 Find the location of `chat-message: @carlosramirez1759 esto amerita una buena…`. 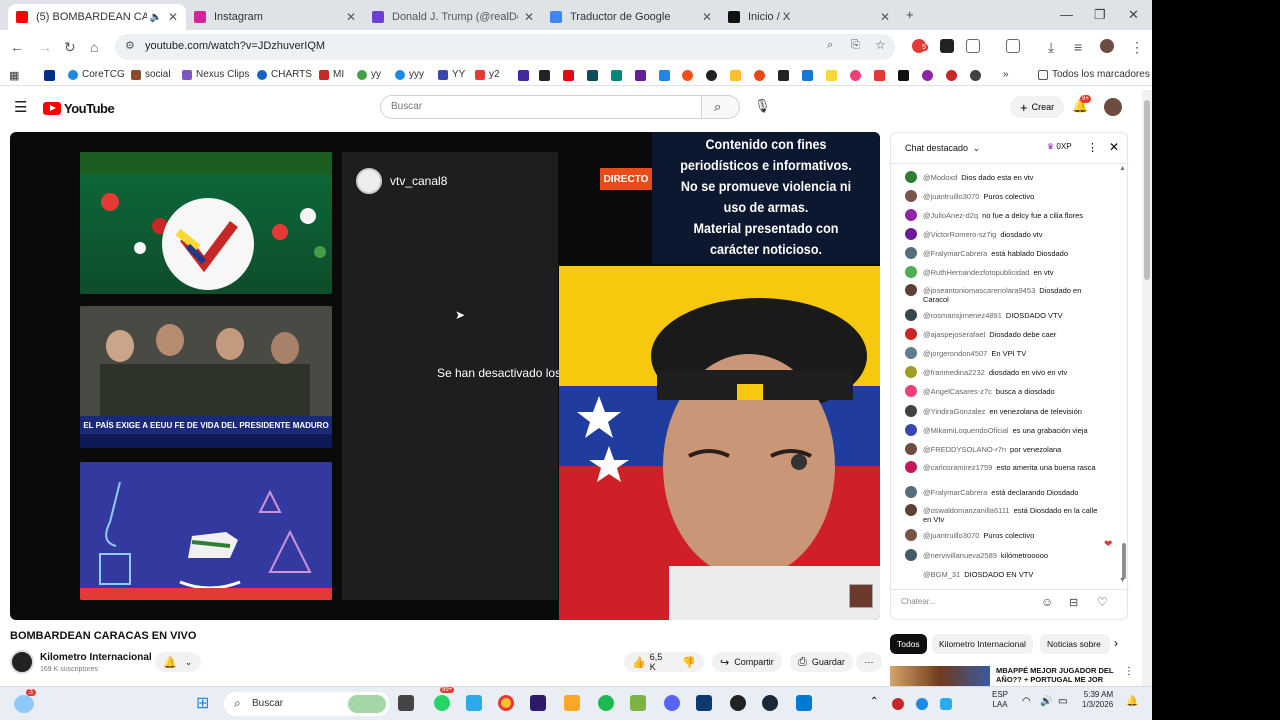

chat-message: @carlosramirez1759 esto amerita una buena… is located at coordinates (1005, 467).